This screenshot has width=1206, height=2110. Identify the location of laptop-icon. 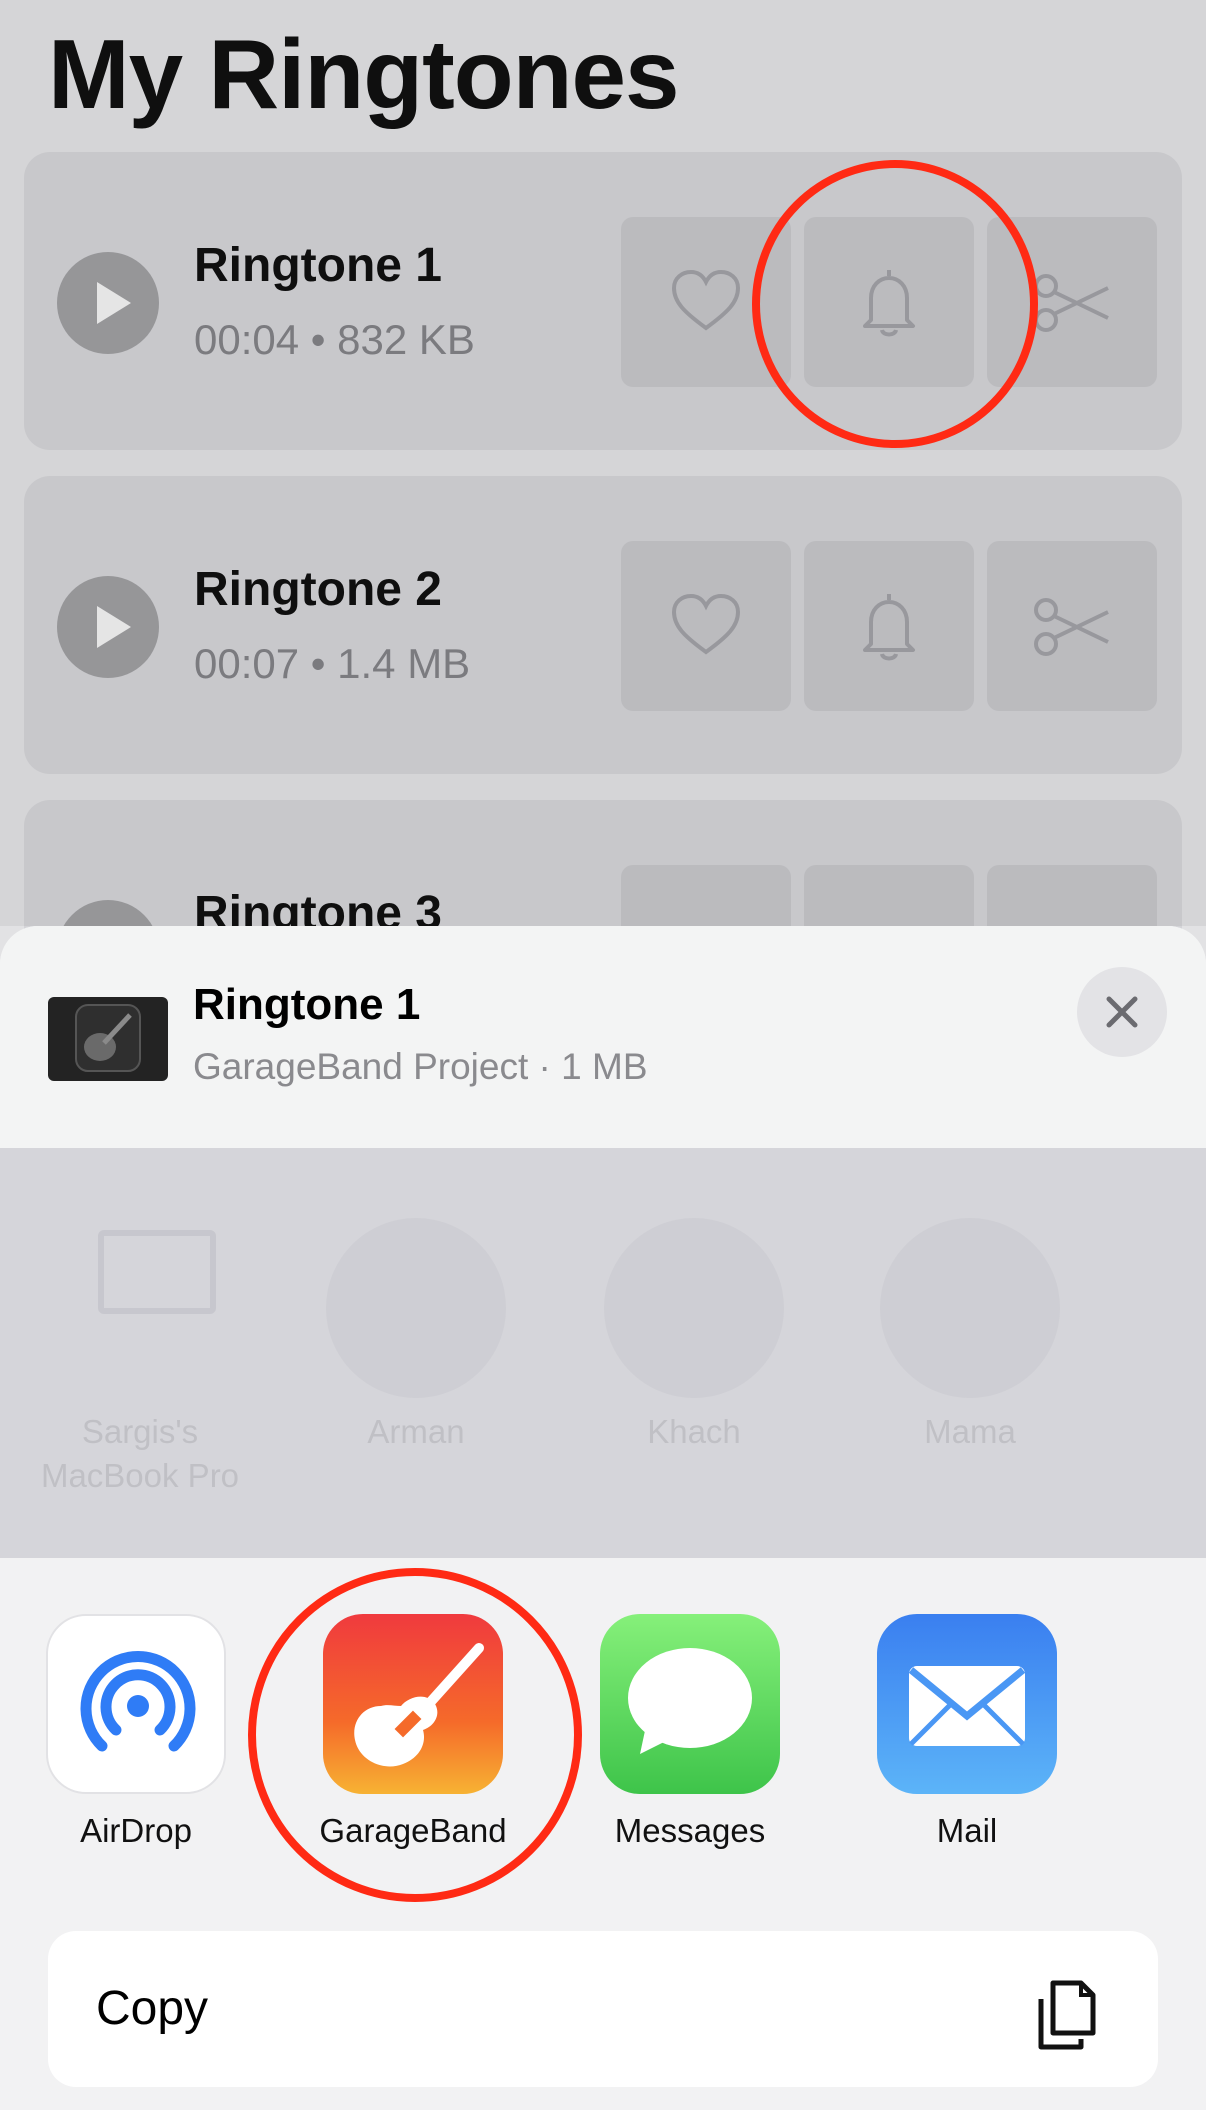
(157, 1272).